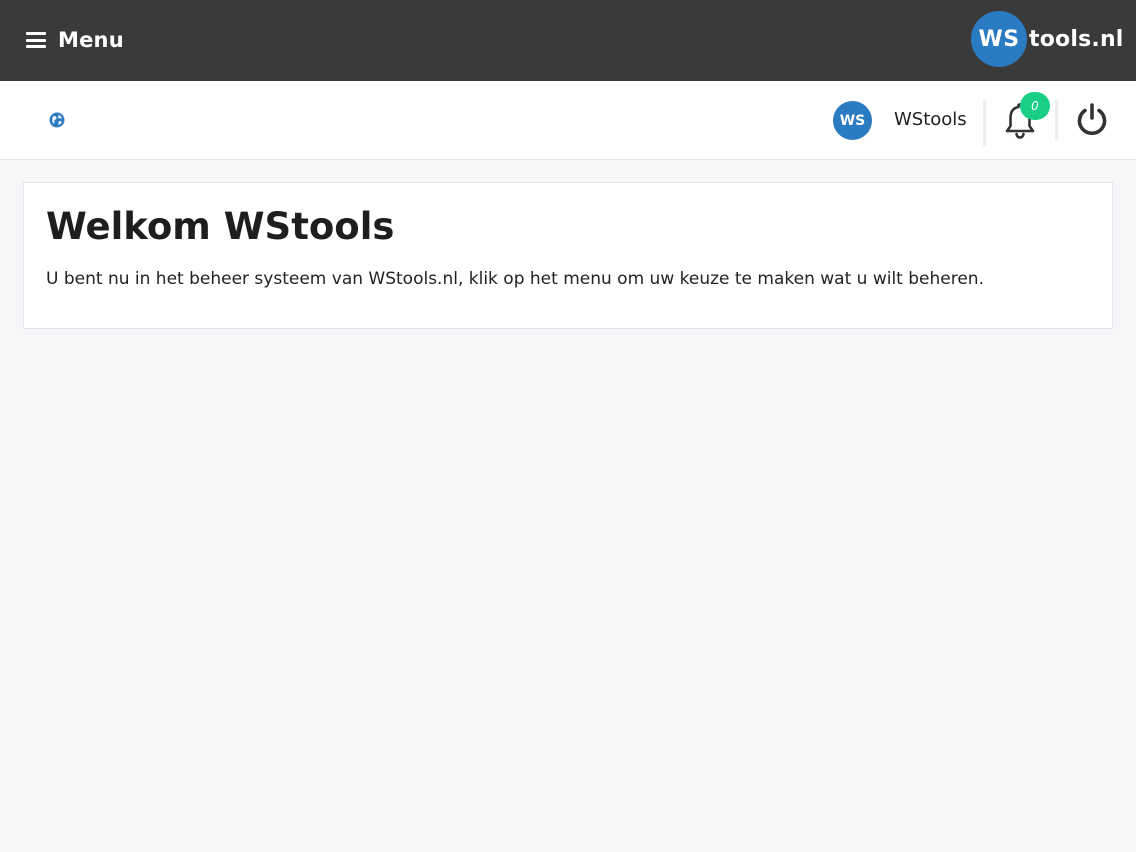 This screenshot has height=852, width=1136. I want to click on menu-label: Menu, so click(91, 40).